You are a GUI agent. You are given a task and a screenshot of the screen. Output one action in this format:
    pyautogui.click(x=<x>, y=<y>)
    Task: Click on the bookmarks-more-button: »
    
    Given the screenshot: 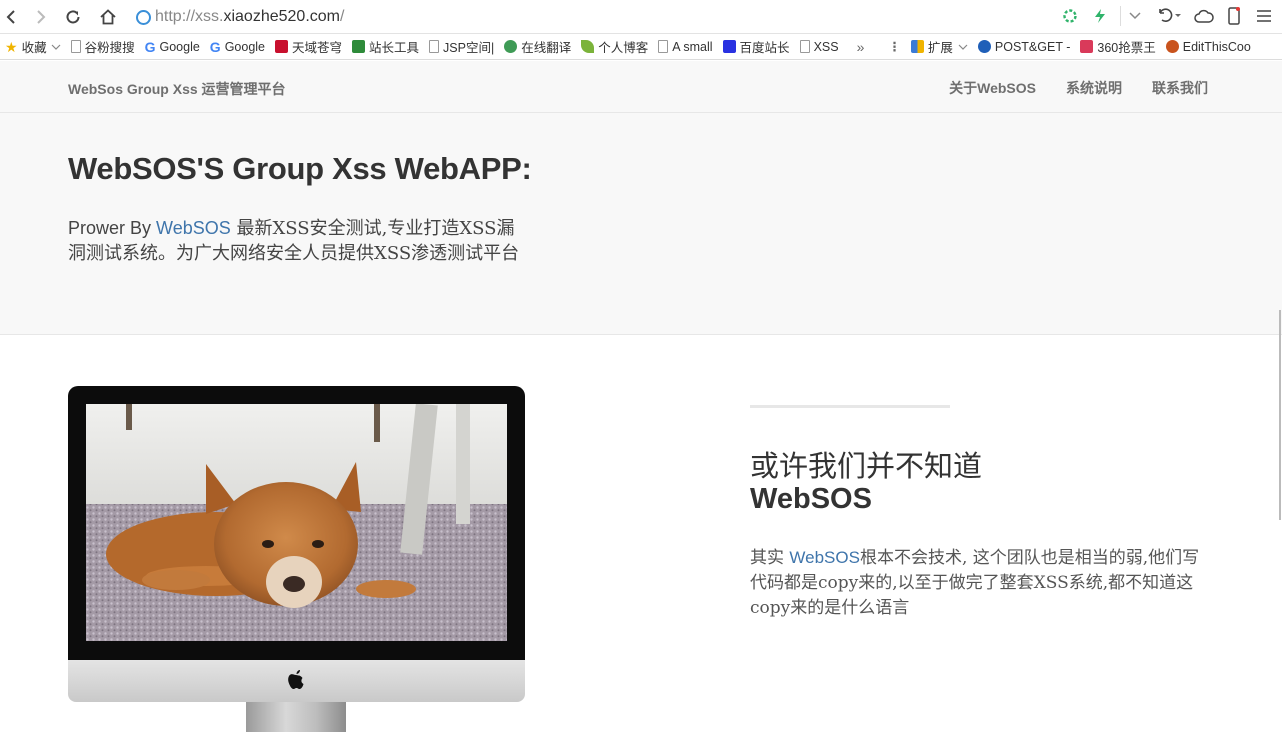 What is the action you would take?
    pyautogui.click(x=857, y=46)
    